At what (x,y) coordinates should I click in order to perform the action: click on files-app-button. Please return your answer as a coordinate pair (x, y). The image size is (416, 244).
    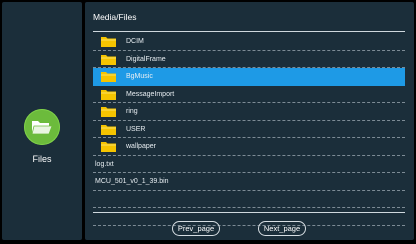
    Looking at the image, I should click on (42, 127).